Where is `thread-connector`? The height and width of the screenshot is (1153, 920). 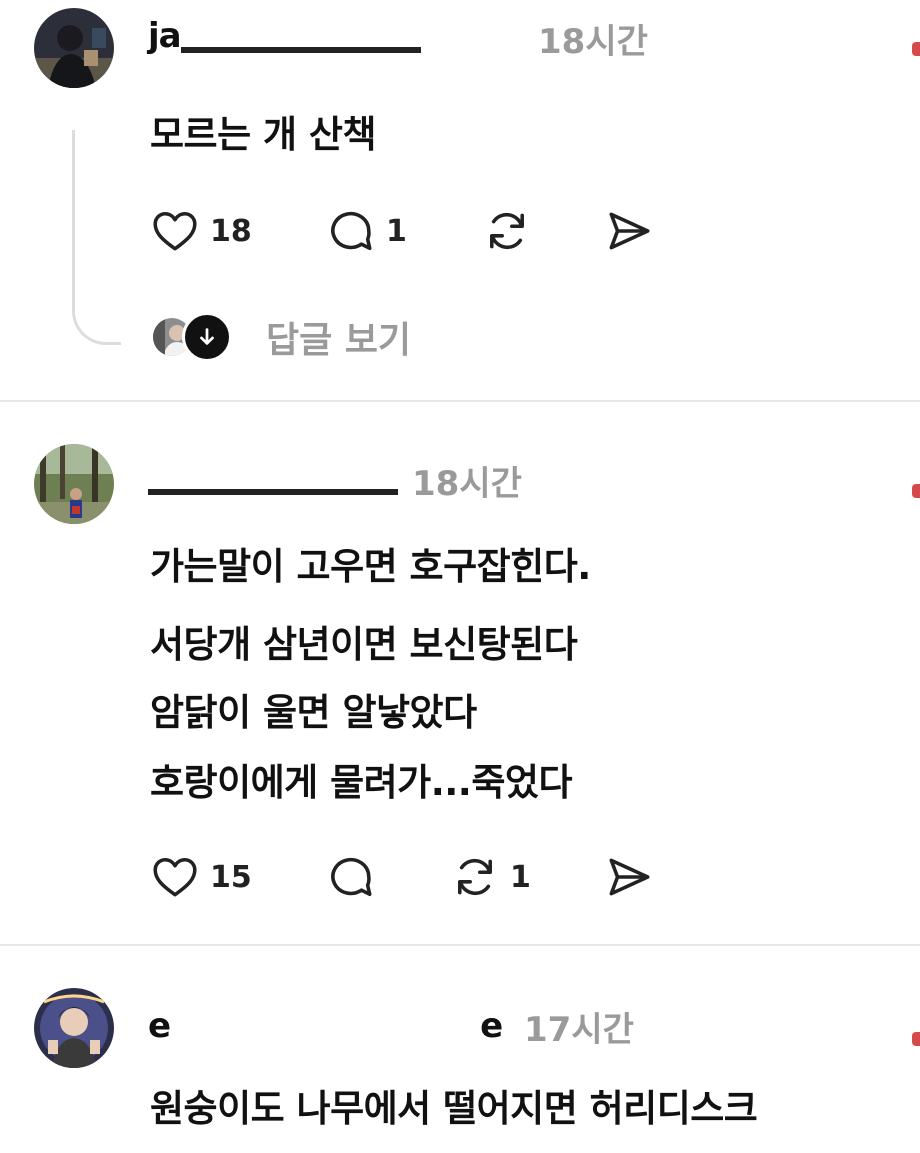
thread-connector is located at coordinates (96, 237).